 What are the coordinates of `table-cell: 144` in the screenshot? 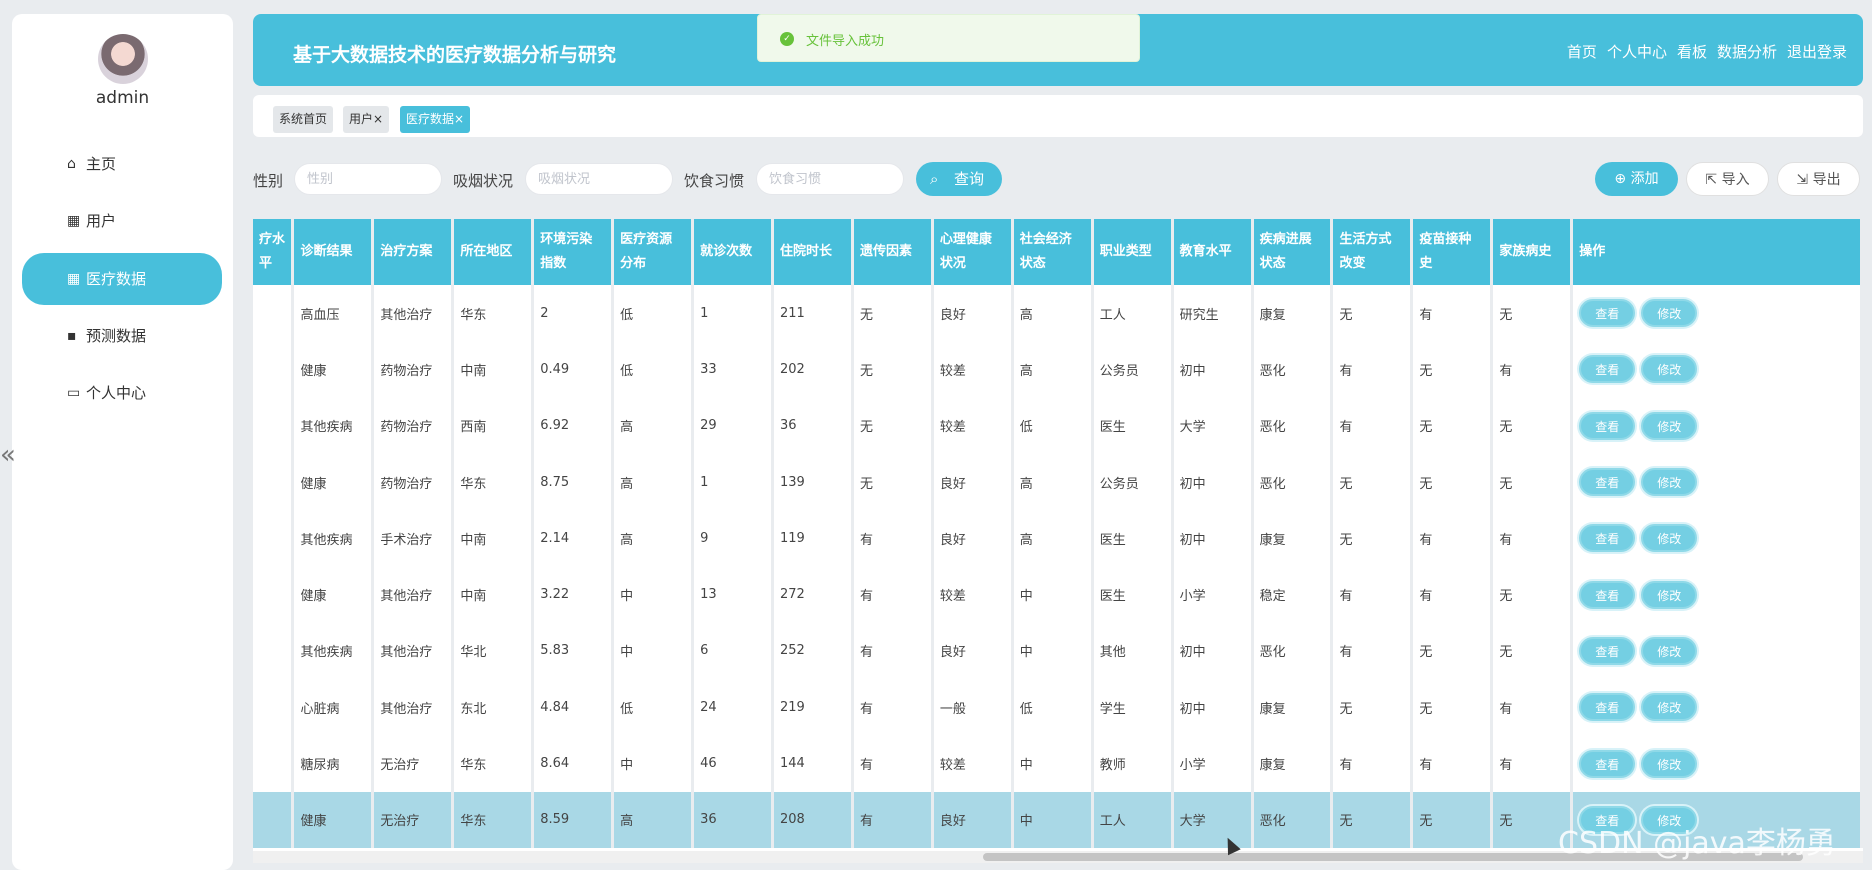 It's located at (813, 763).